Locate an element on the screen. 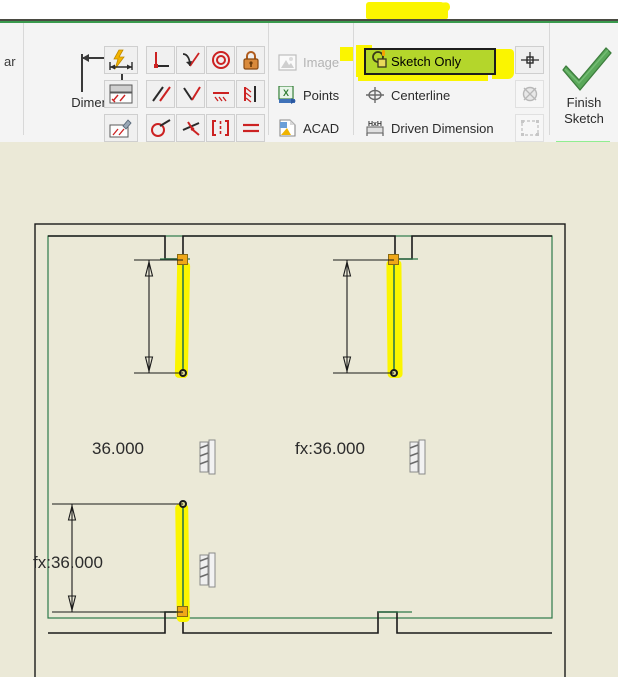 This screenshot has height=677, width=618. finish-sketch-button is located at coordinates (586, 72).